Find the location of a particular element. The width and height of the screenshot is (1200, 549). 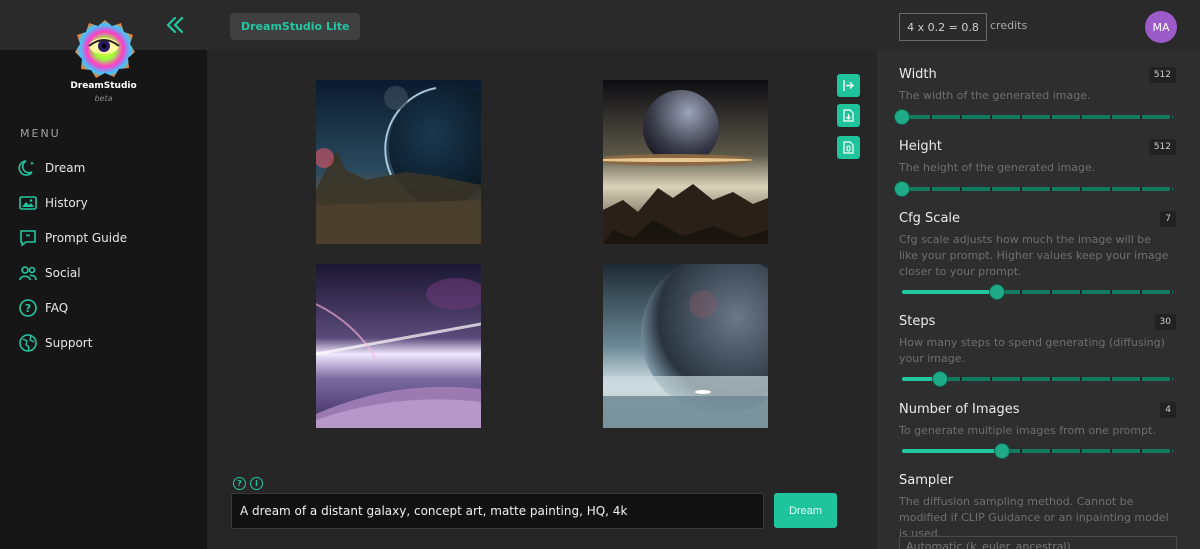

setting-title: Steps is located at coordinates (917, 321).